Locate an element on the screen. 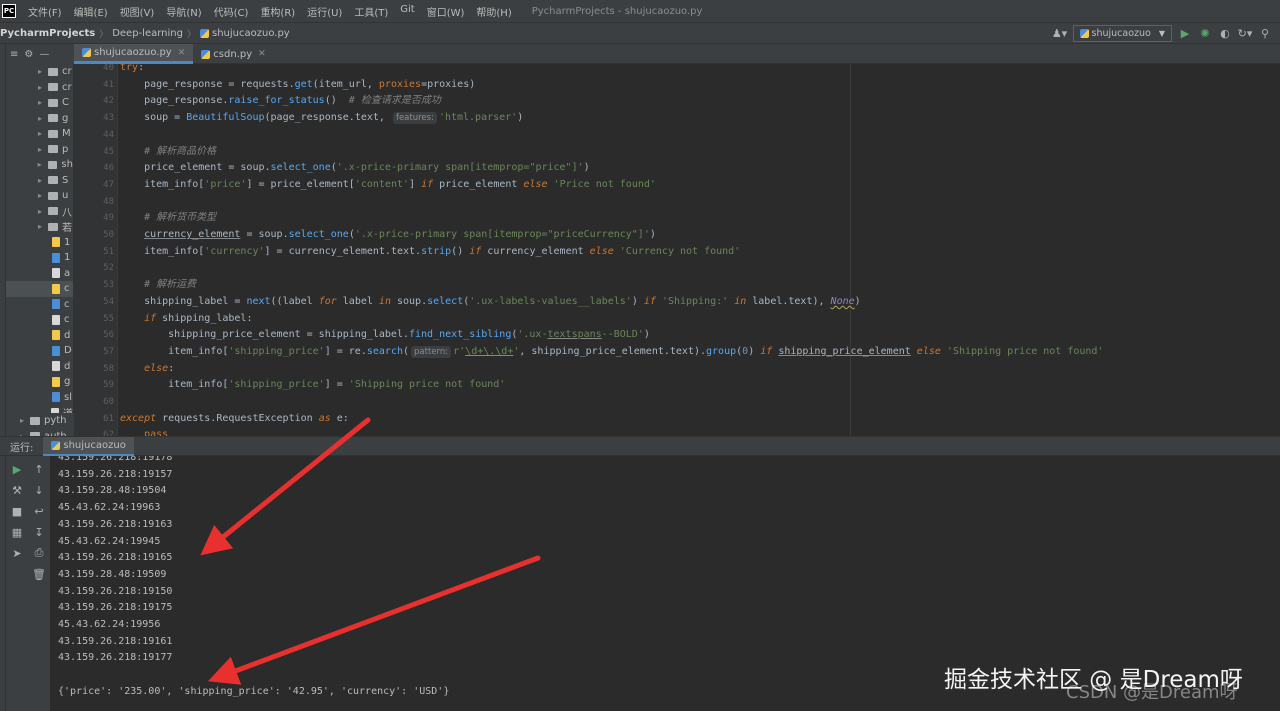 This screenshot has width=1280, height=711. tree-item: ▸ C is located at coordinates (39, 103).